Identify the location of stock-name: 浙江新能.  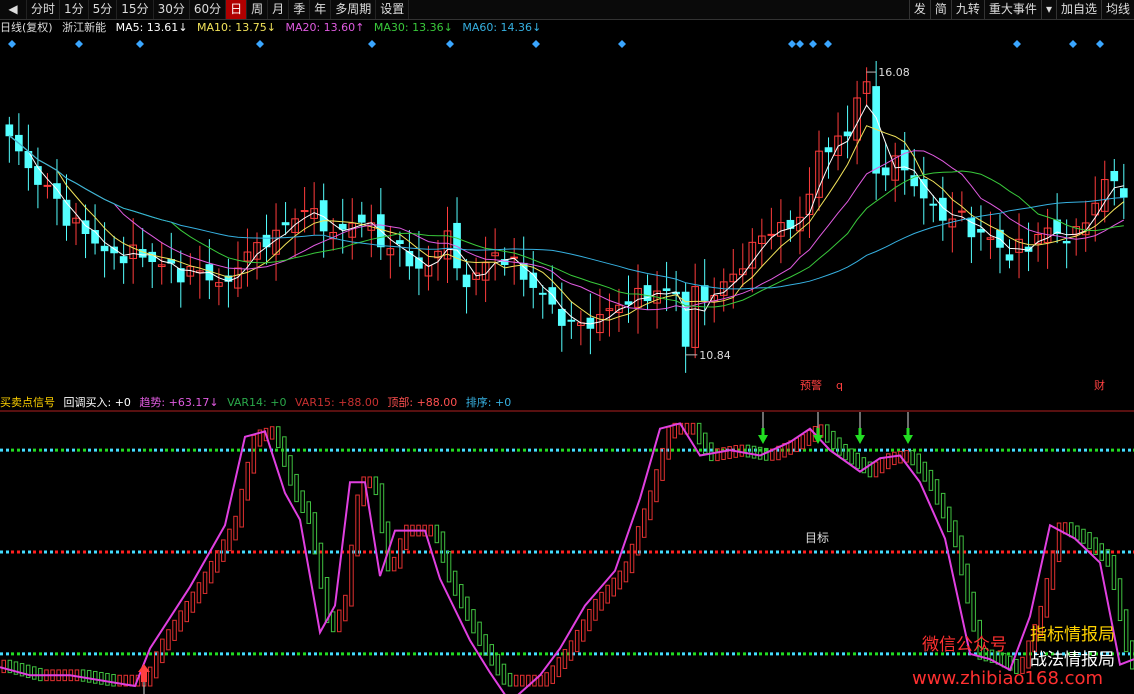
(84, 27).